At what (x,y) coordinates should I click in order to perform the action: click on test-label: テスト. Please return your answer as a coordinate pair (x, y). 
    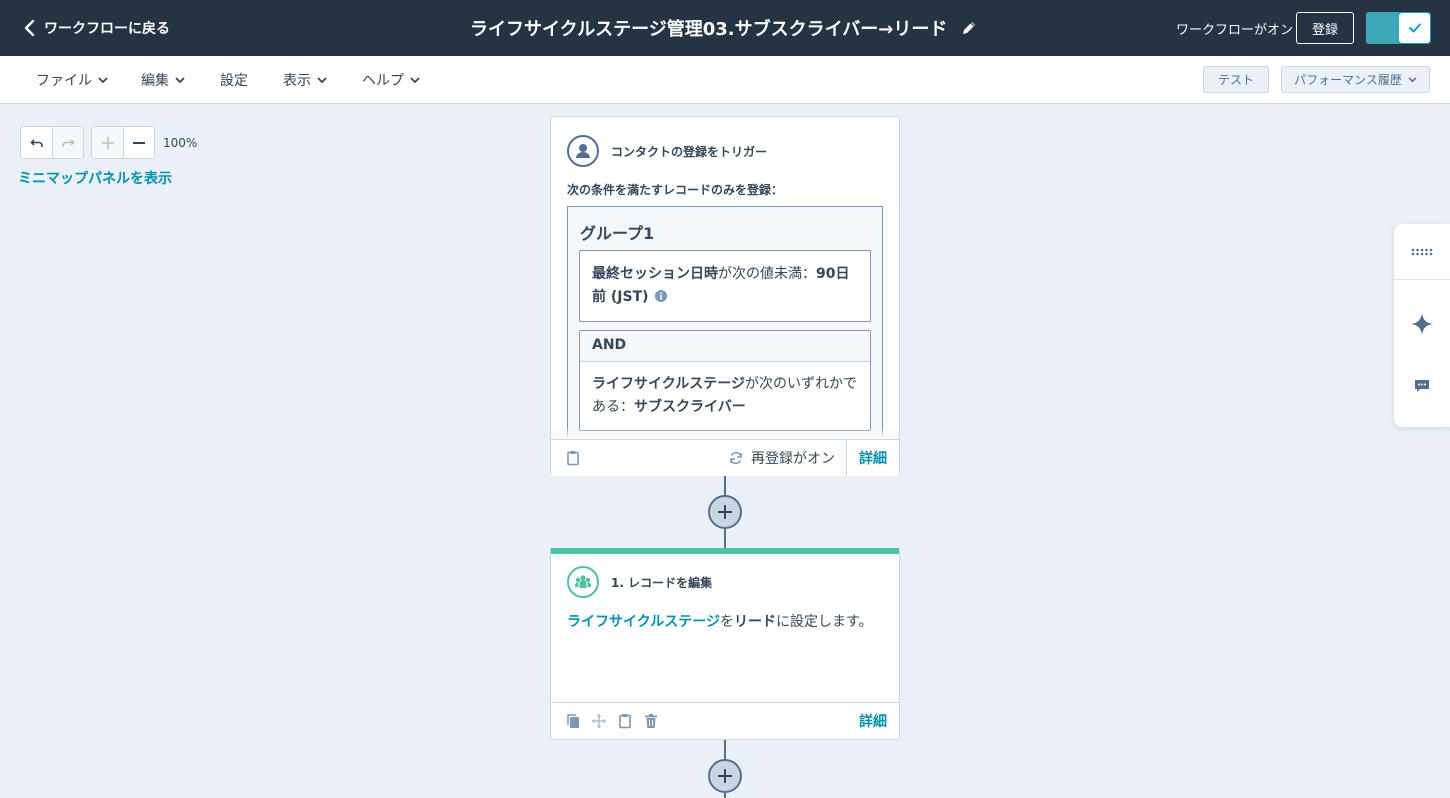
    Looking at the image, I should click on (1235, 80).